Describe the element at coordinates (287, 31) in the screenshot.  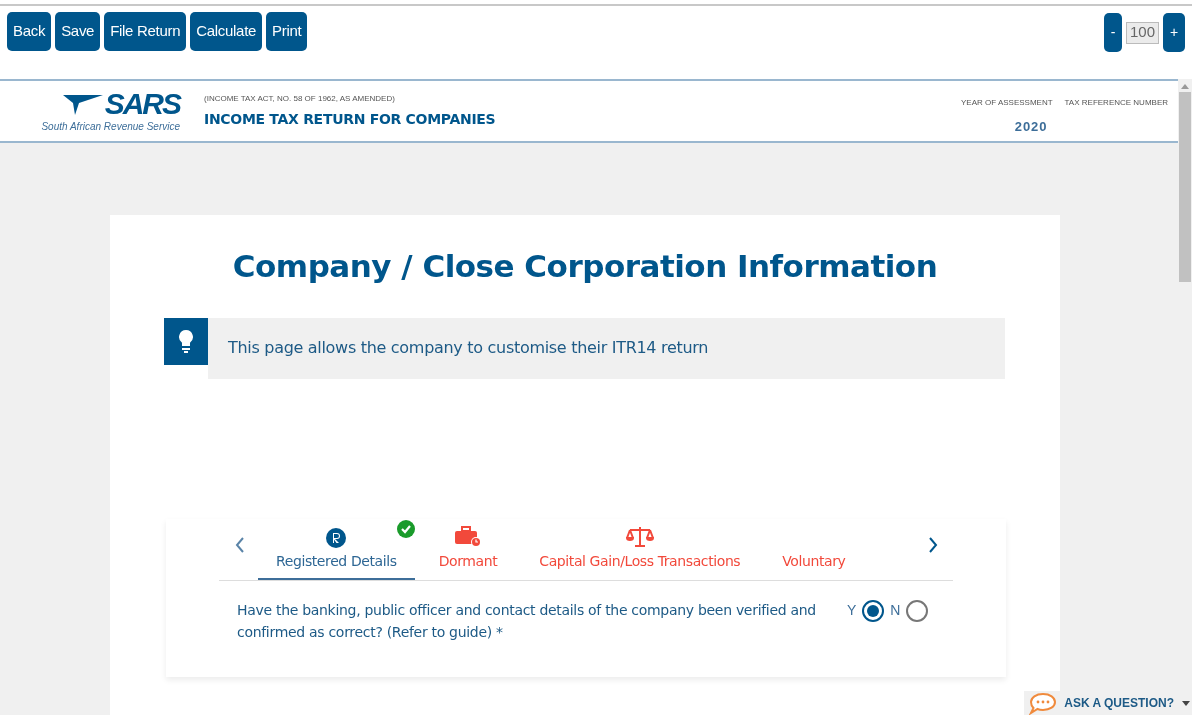
I see `toolbar-button: Print` at that location.